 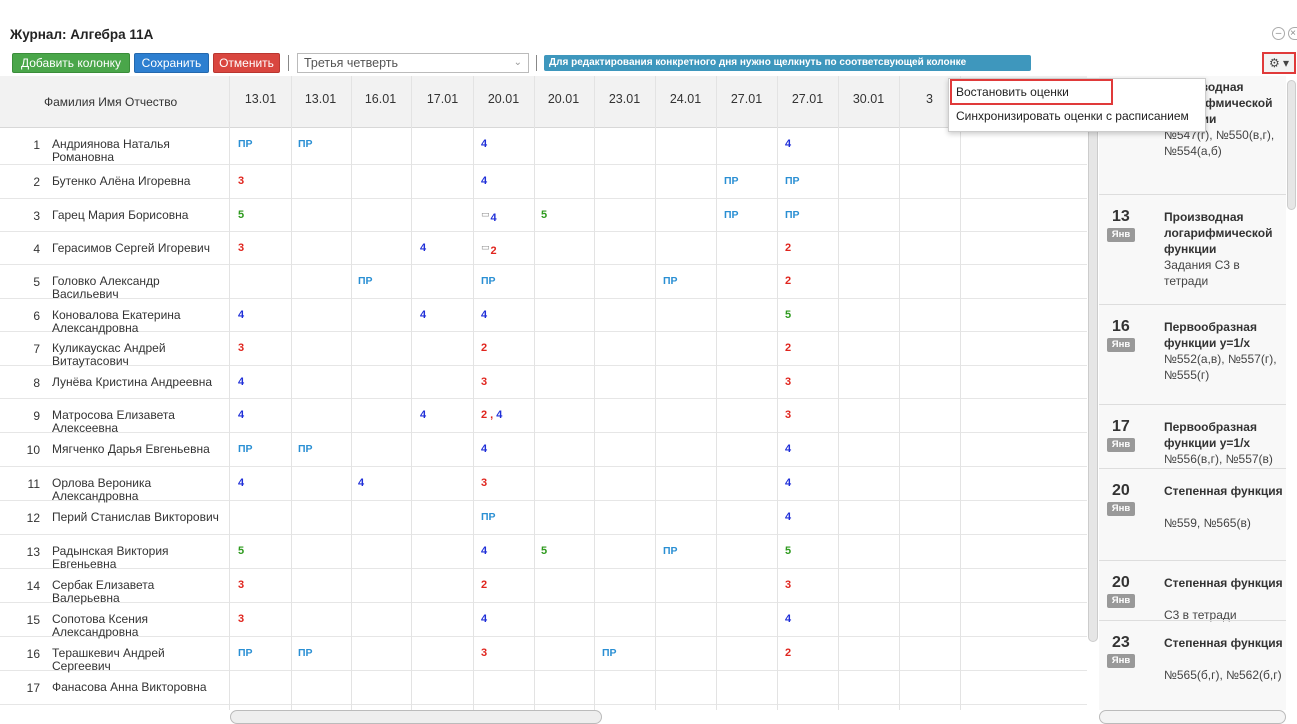 I want to click on student-name: Матросова Елизавета Алексеевна, so click(x=137, y=422).